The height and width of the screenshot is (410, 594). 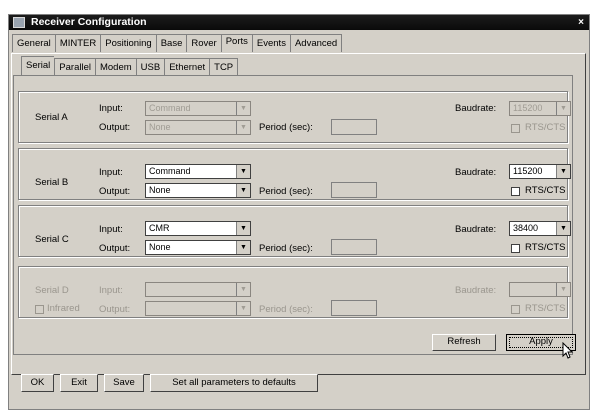 I want to click on serial-b-input-value: Command, so click(x=170, y=171).